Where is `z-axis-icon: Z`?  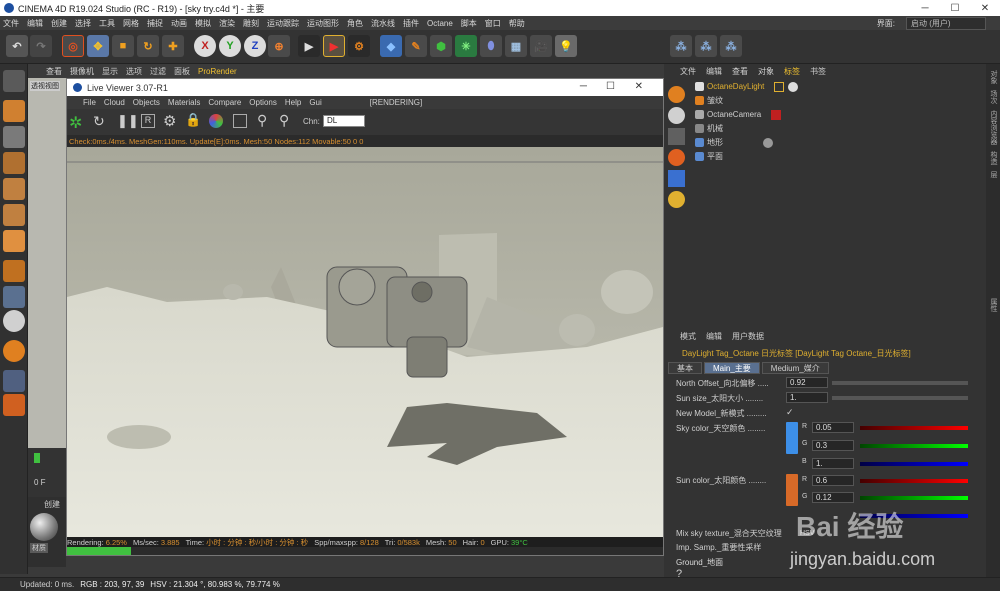 z-axis-icon: Z is located at coordinates (255, 46).